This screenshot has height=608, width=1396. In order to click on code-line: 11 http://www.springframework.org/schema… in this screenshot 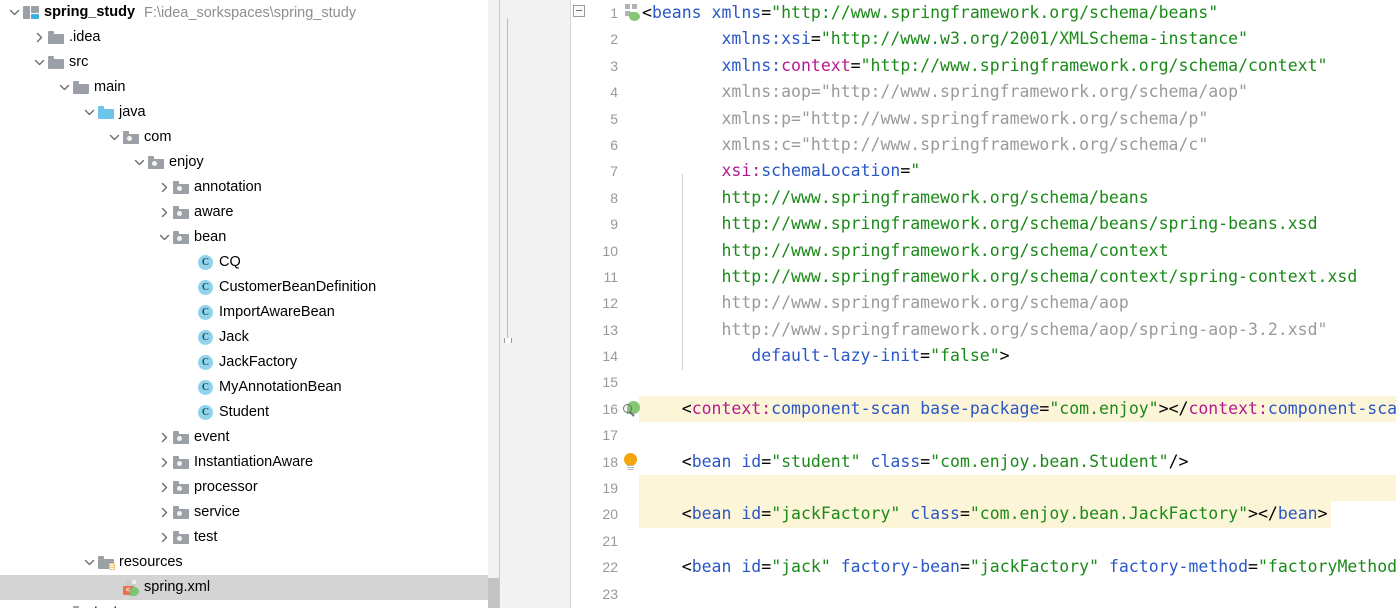, I will do `click(983, 277)`.